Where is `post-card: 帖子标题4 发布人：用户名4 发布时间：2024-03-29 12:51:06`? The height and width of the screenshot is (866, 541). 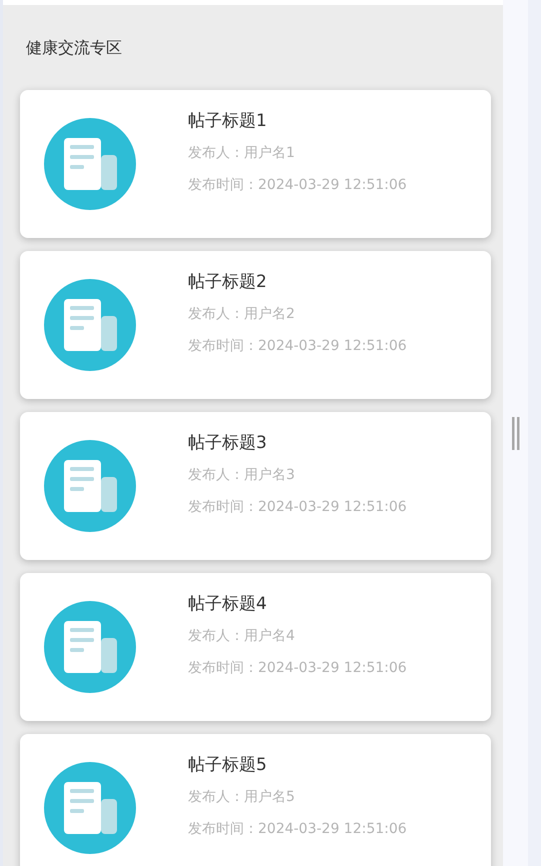
post-card: 帖子标题4 发布人：用户名4 发布时间：2024-03-29 12:51:06 is located at coordinates (255, 647).